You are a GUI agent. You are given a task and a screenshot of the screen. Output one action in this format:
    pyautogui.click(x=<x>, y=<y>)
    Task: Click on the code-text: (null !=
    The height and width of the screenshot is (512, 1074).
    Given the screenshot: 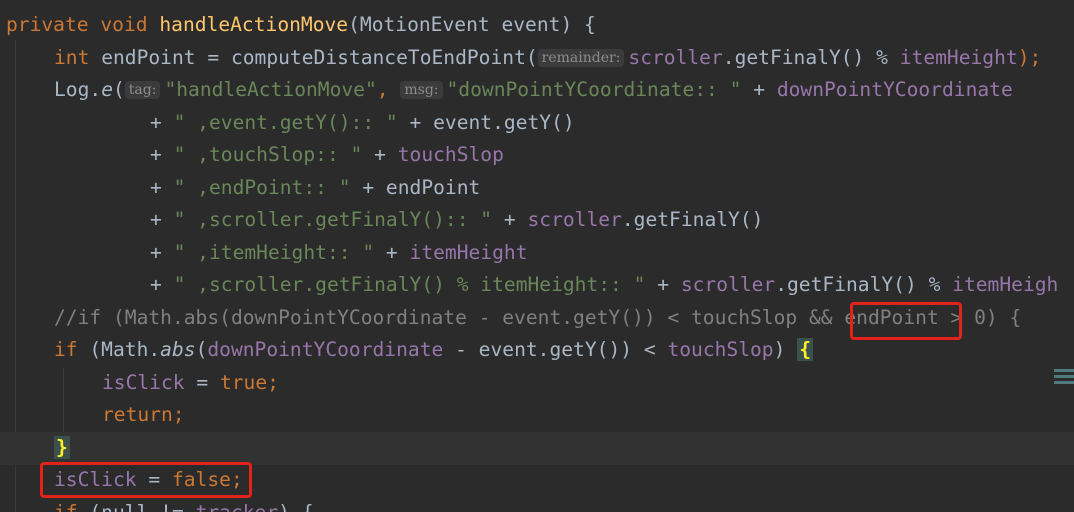 What is the action you would take?
    pyautogui.click(x=142, y=506)
    